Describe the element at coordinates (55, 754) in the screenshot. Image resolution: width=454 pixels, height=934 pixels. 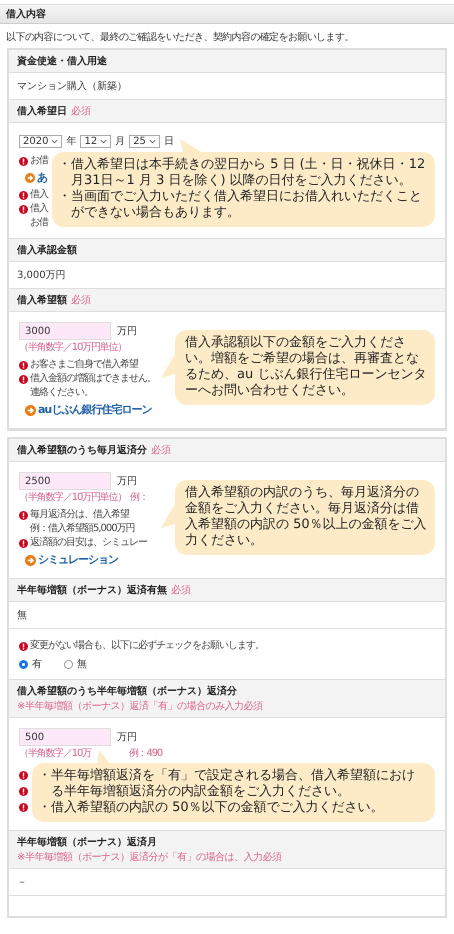
I see `input-hint: （半角数字／10万` at that location.